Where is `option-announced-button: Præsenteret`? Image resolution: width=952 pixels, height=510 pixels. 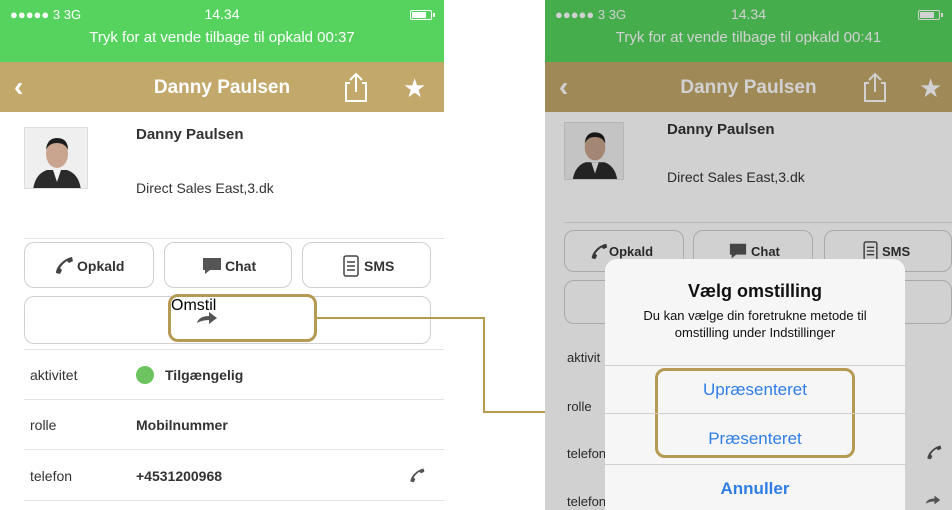
option-announced-button: Præsenteret is located at coordinates (755, 439).